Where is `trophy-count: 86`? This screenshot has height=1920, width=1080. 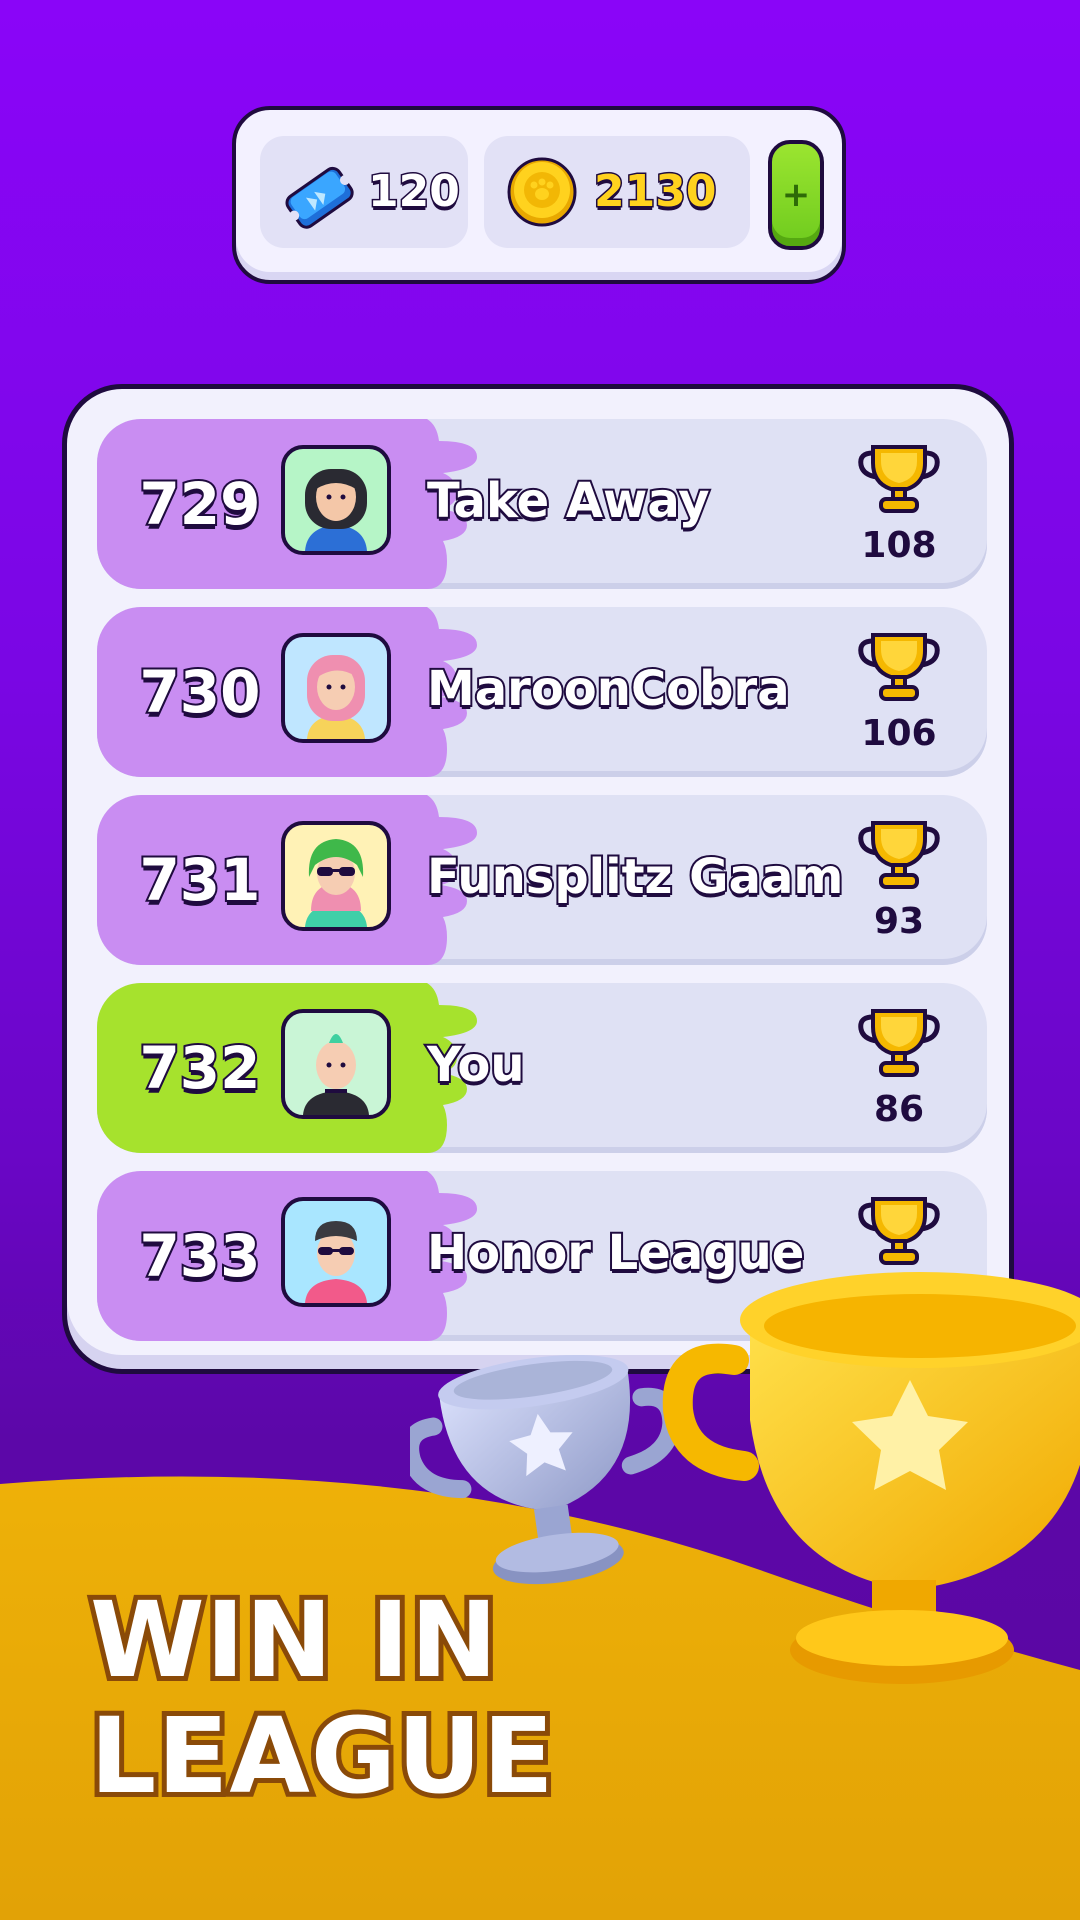
trophy-count: 86 is located at coordinates (899, 1109).